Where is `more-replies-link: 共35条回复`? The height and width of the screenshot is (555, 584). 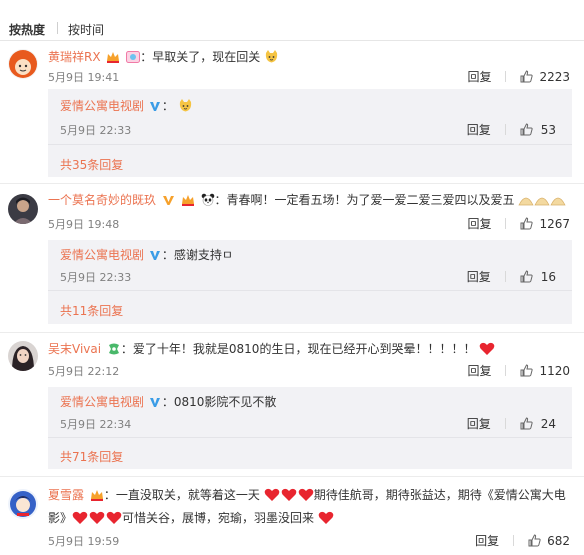 more-replies-link: 共35条回复 is located at coordinates (91, 164).